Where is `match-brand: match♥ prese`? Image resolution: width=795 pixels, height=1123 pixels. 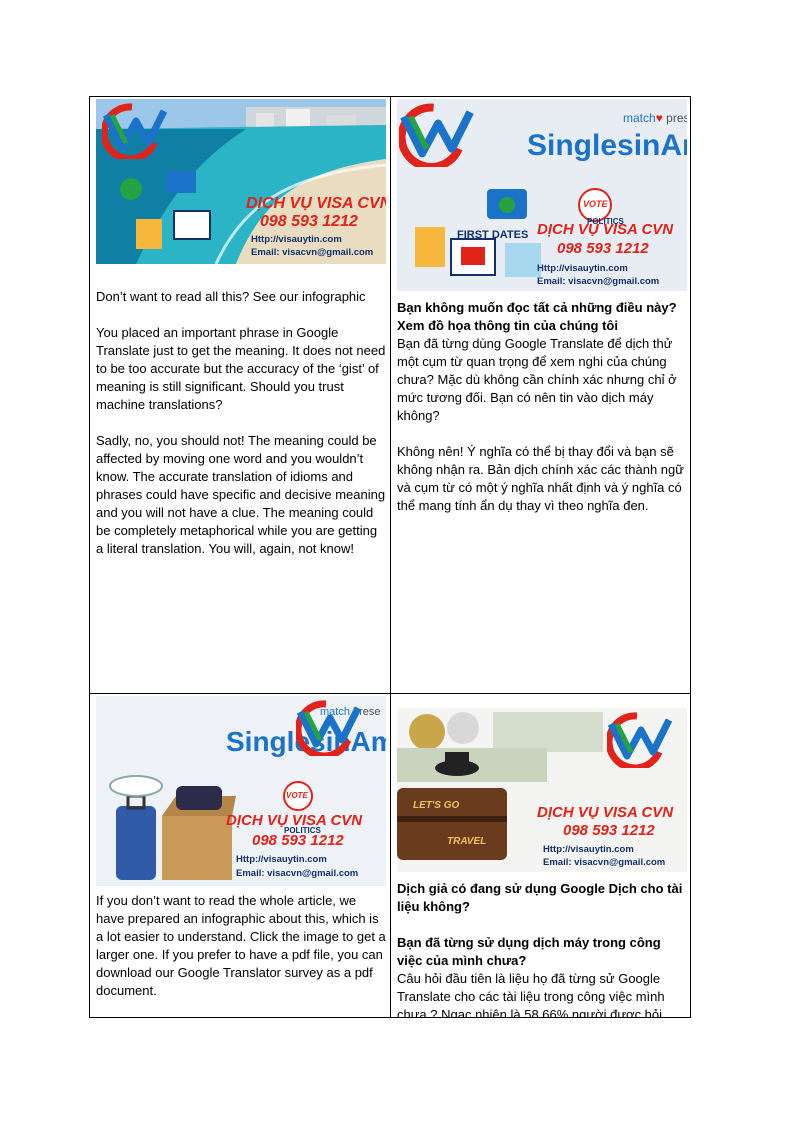 match-brand: match♥ prese is located at coordinates (655, 118).